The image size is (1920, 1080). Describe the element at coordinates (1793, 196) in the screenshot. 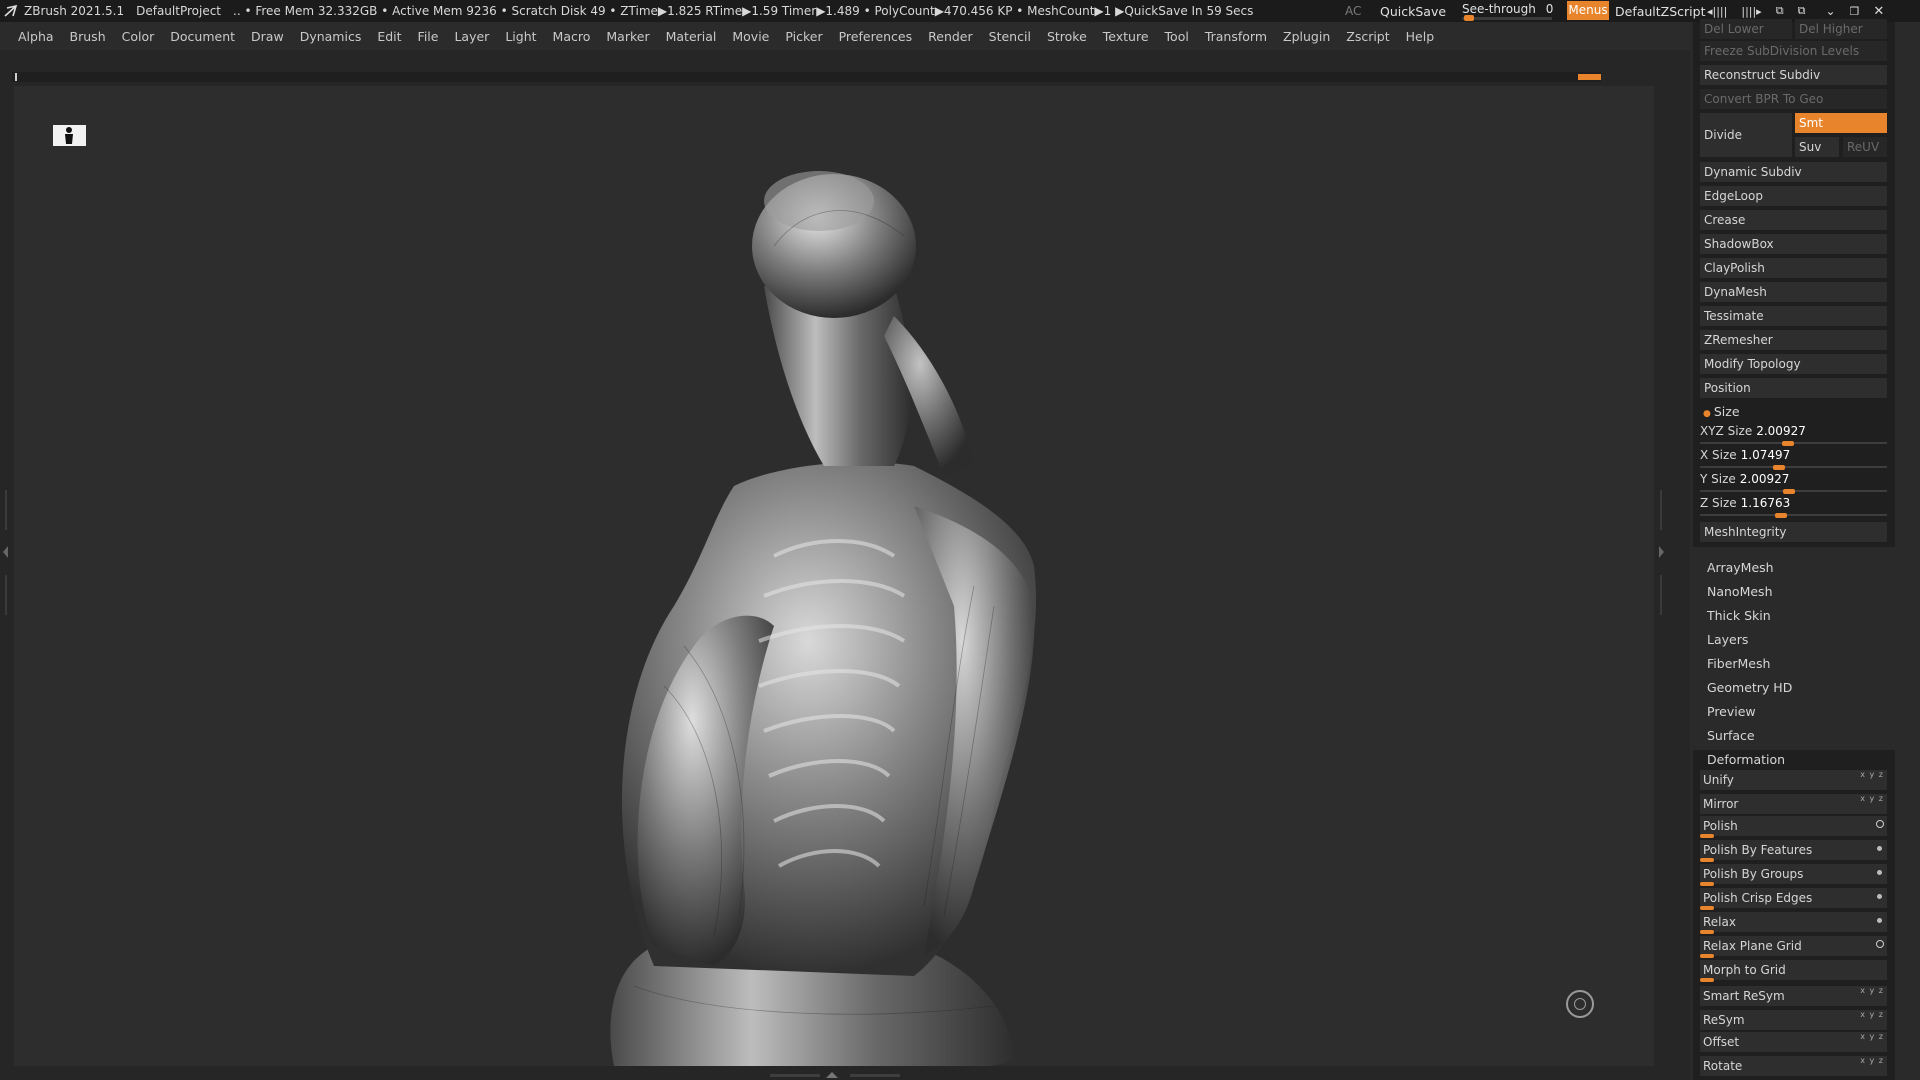

I see `geometry-edgeloop-button: EdgeLoop` at that location.